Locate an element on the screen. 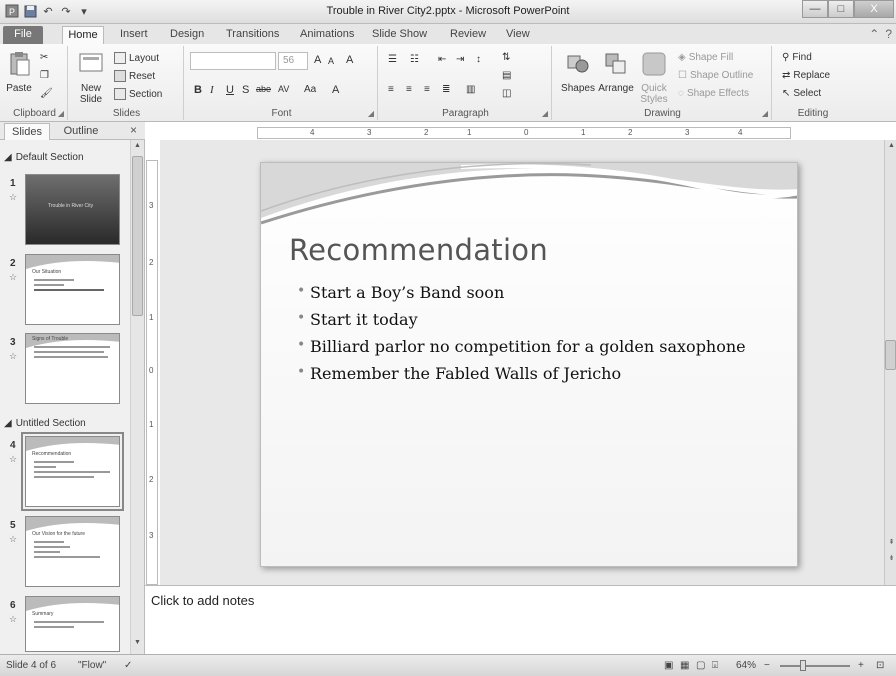 The image size is (896, 676). tab-slides: Slides is located at coordinates (27, 131).